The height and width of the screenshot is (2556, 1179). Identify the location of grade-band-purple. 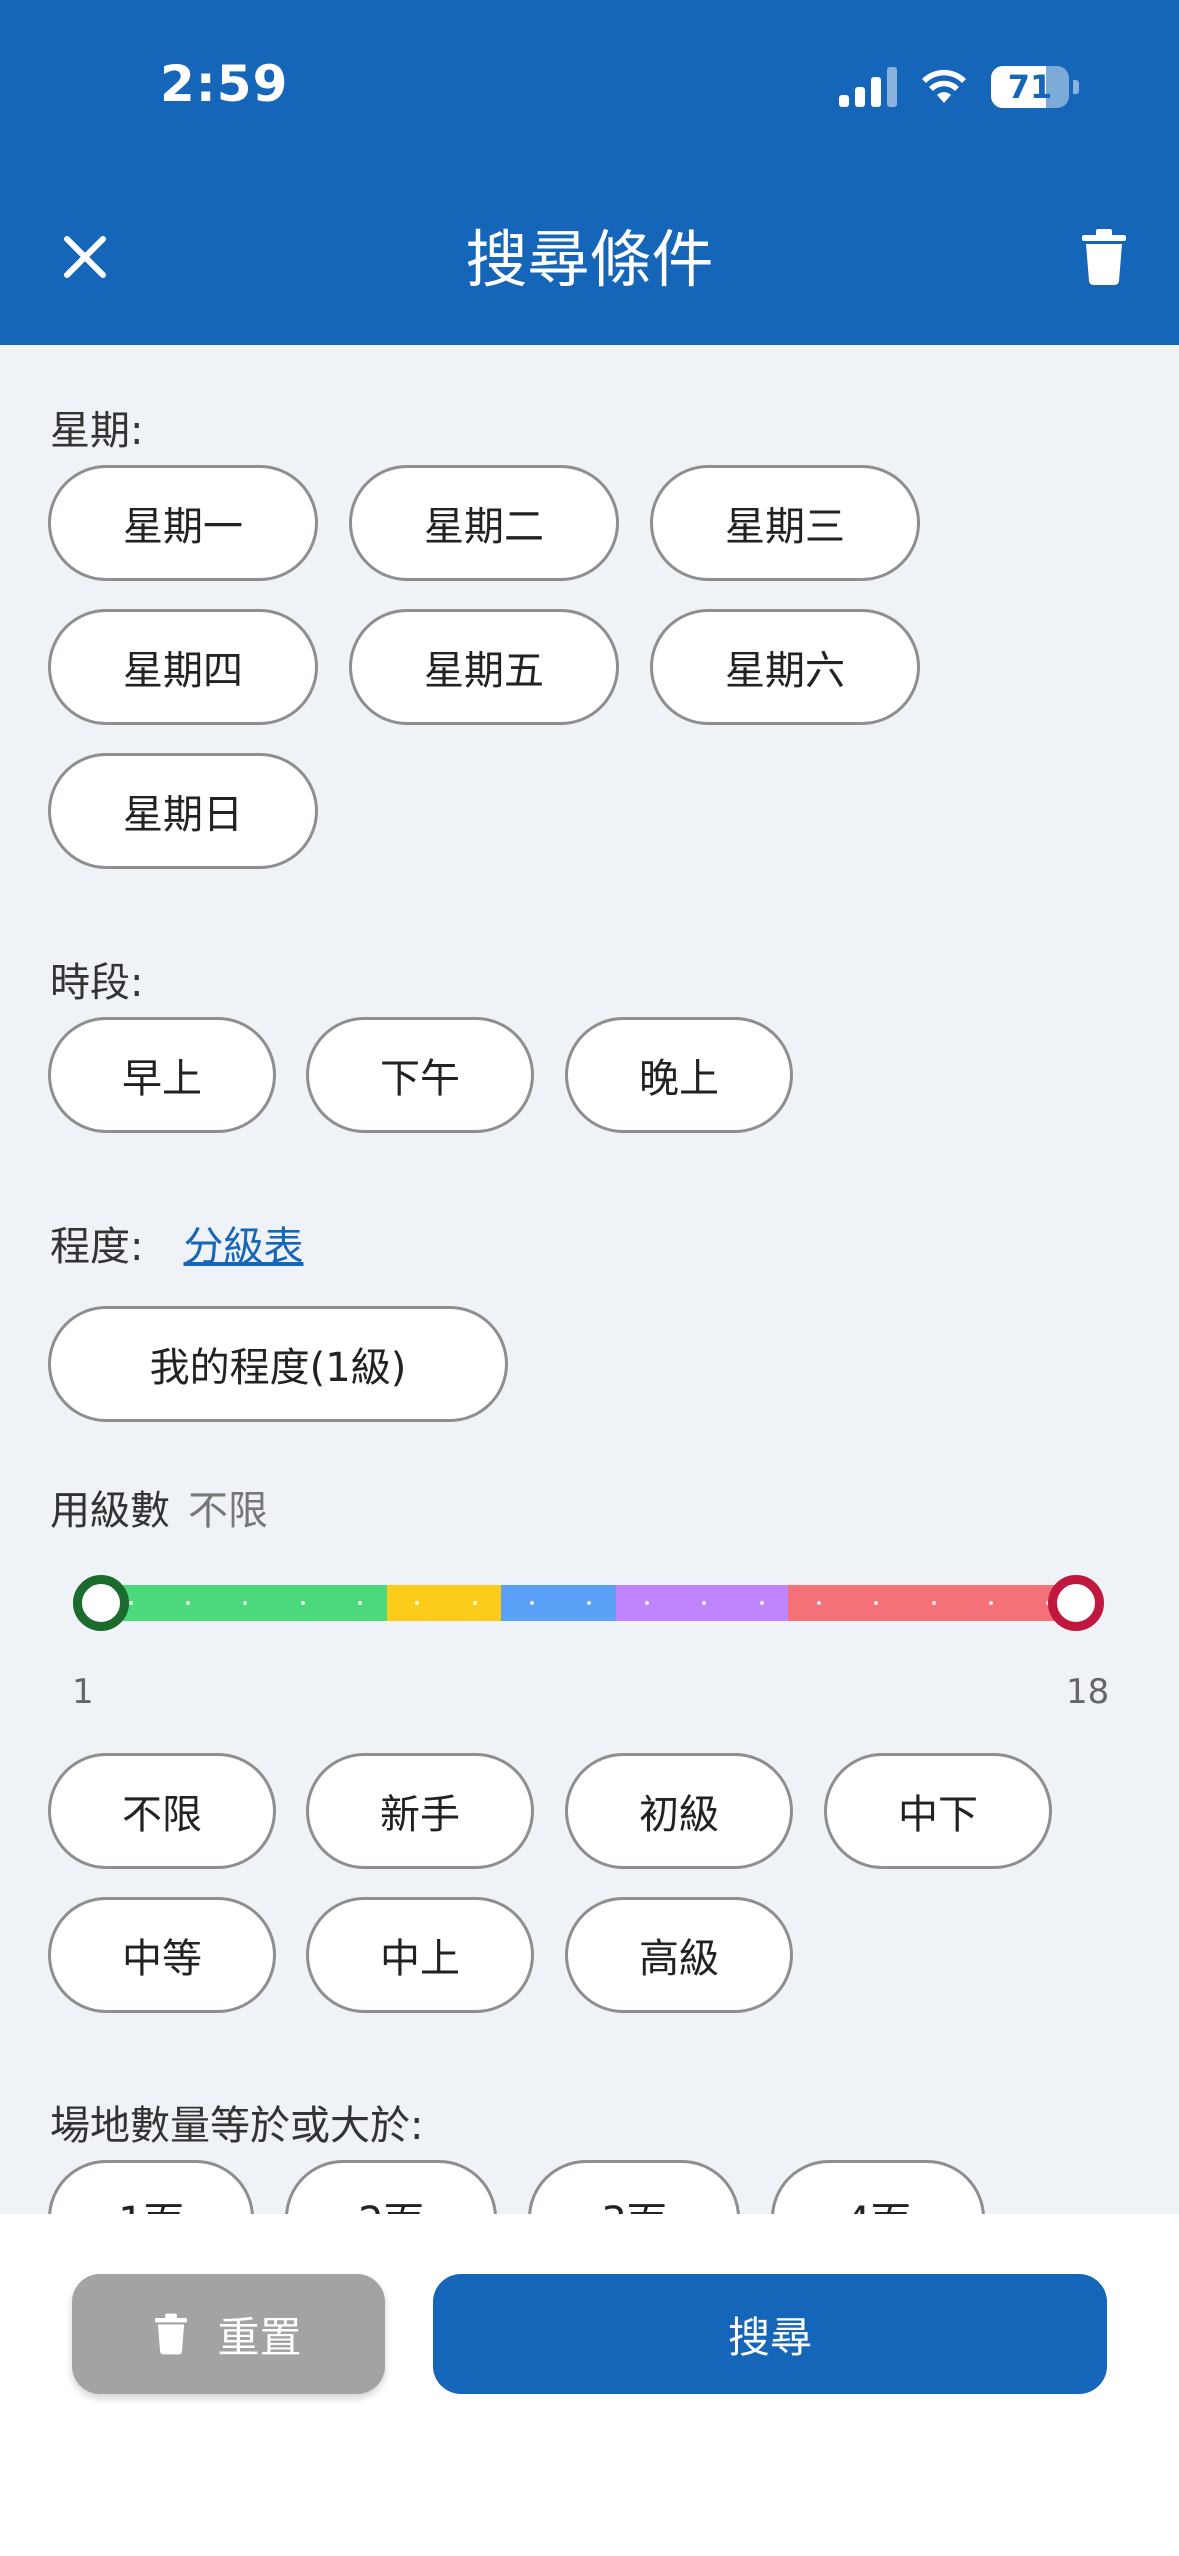
(702, 1603).